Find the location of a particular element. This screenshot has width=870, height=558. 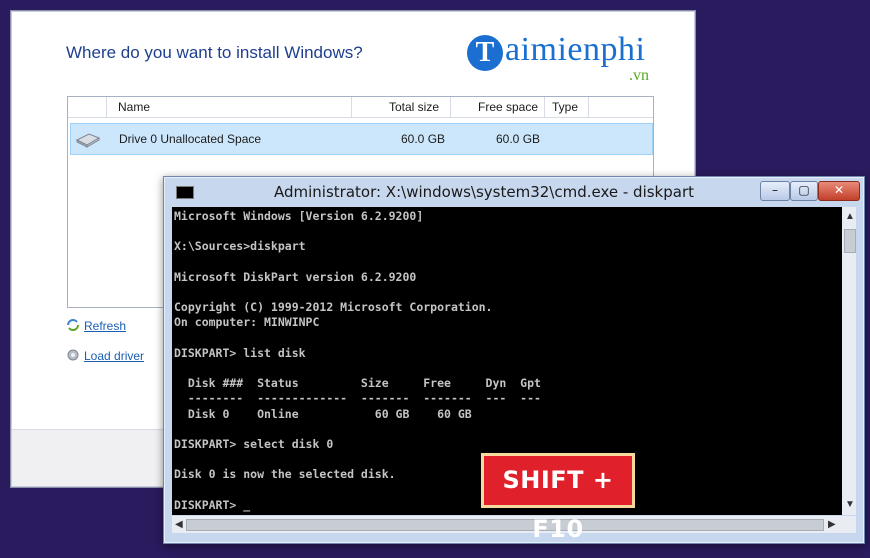

drive-name: Drive 0 Unallocated Space is located at coordinates (190, 139).